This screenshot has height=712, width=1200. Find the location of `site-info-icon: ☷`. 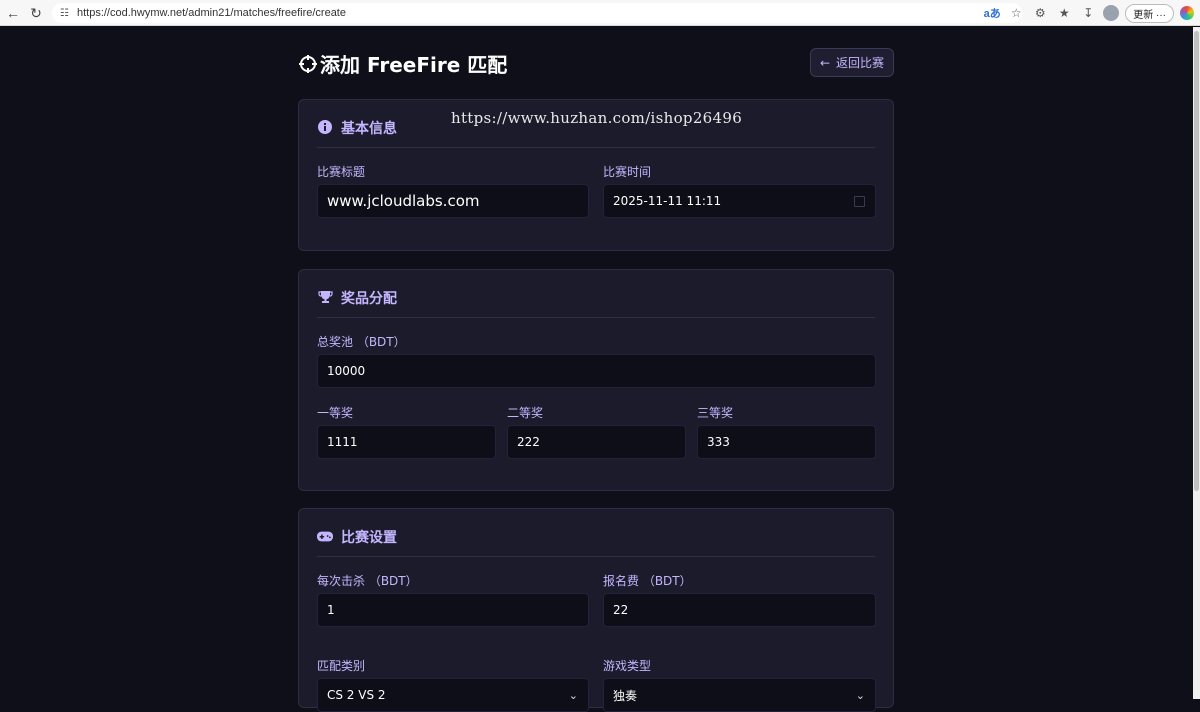

site-info-icon: ☷ is located at coordinates (64, 13).